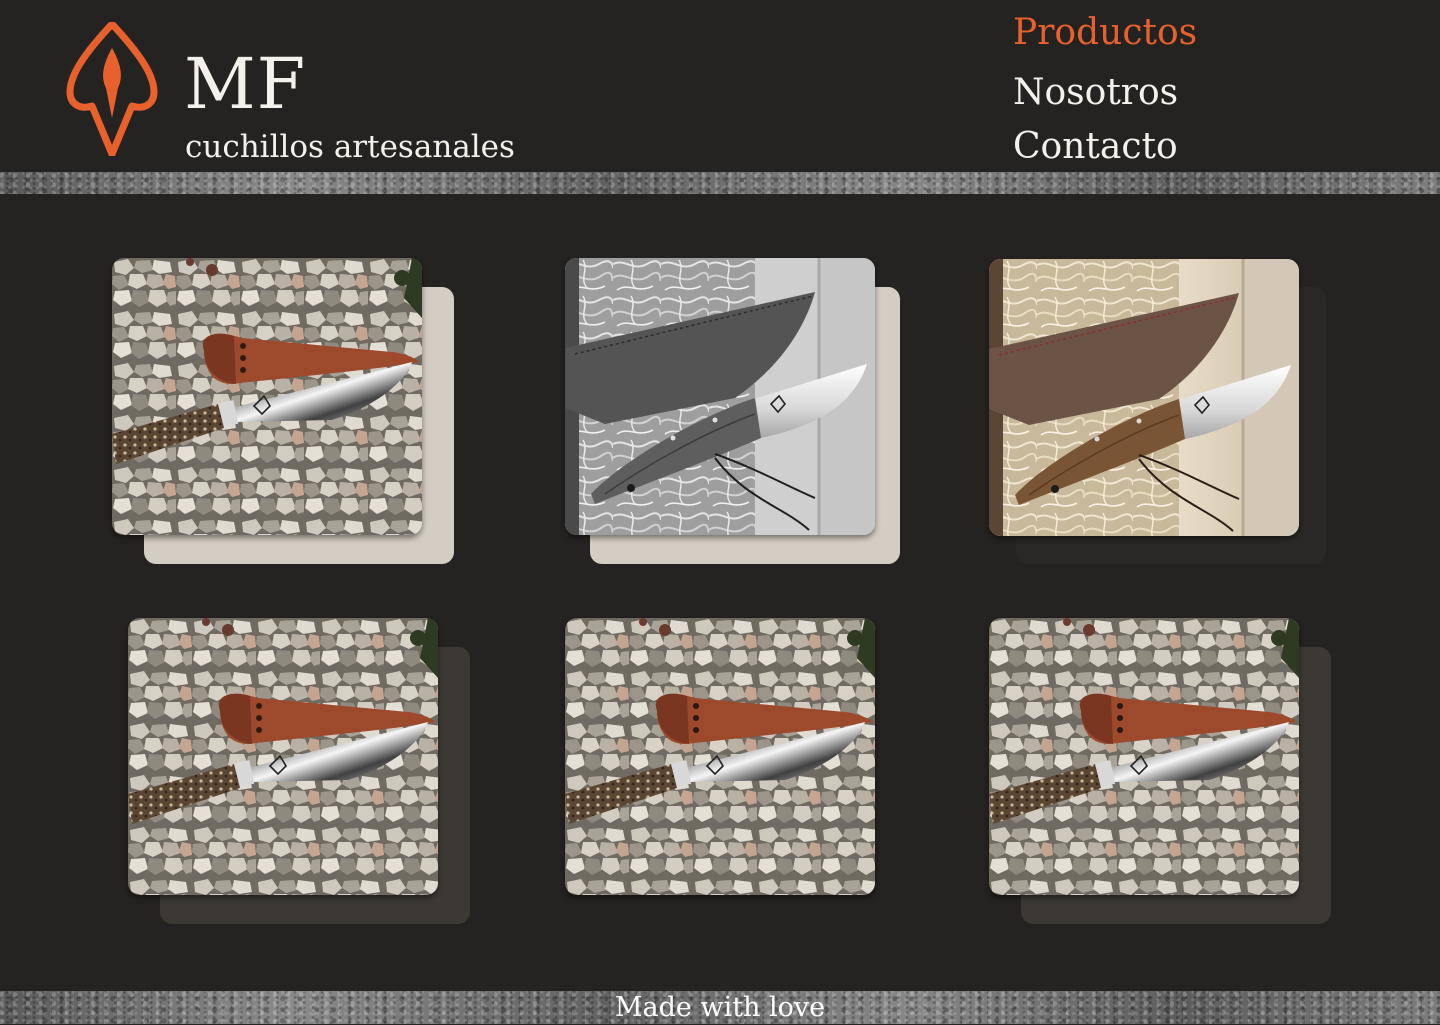 Image resolution: width=1440 pixels, height=1025 pixels. I want to click on nav-link-nosotros: Nosotros, so click(1095, 92).